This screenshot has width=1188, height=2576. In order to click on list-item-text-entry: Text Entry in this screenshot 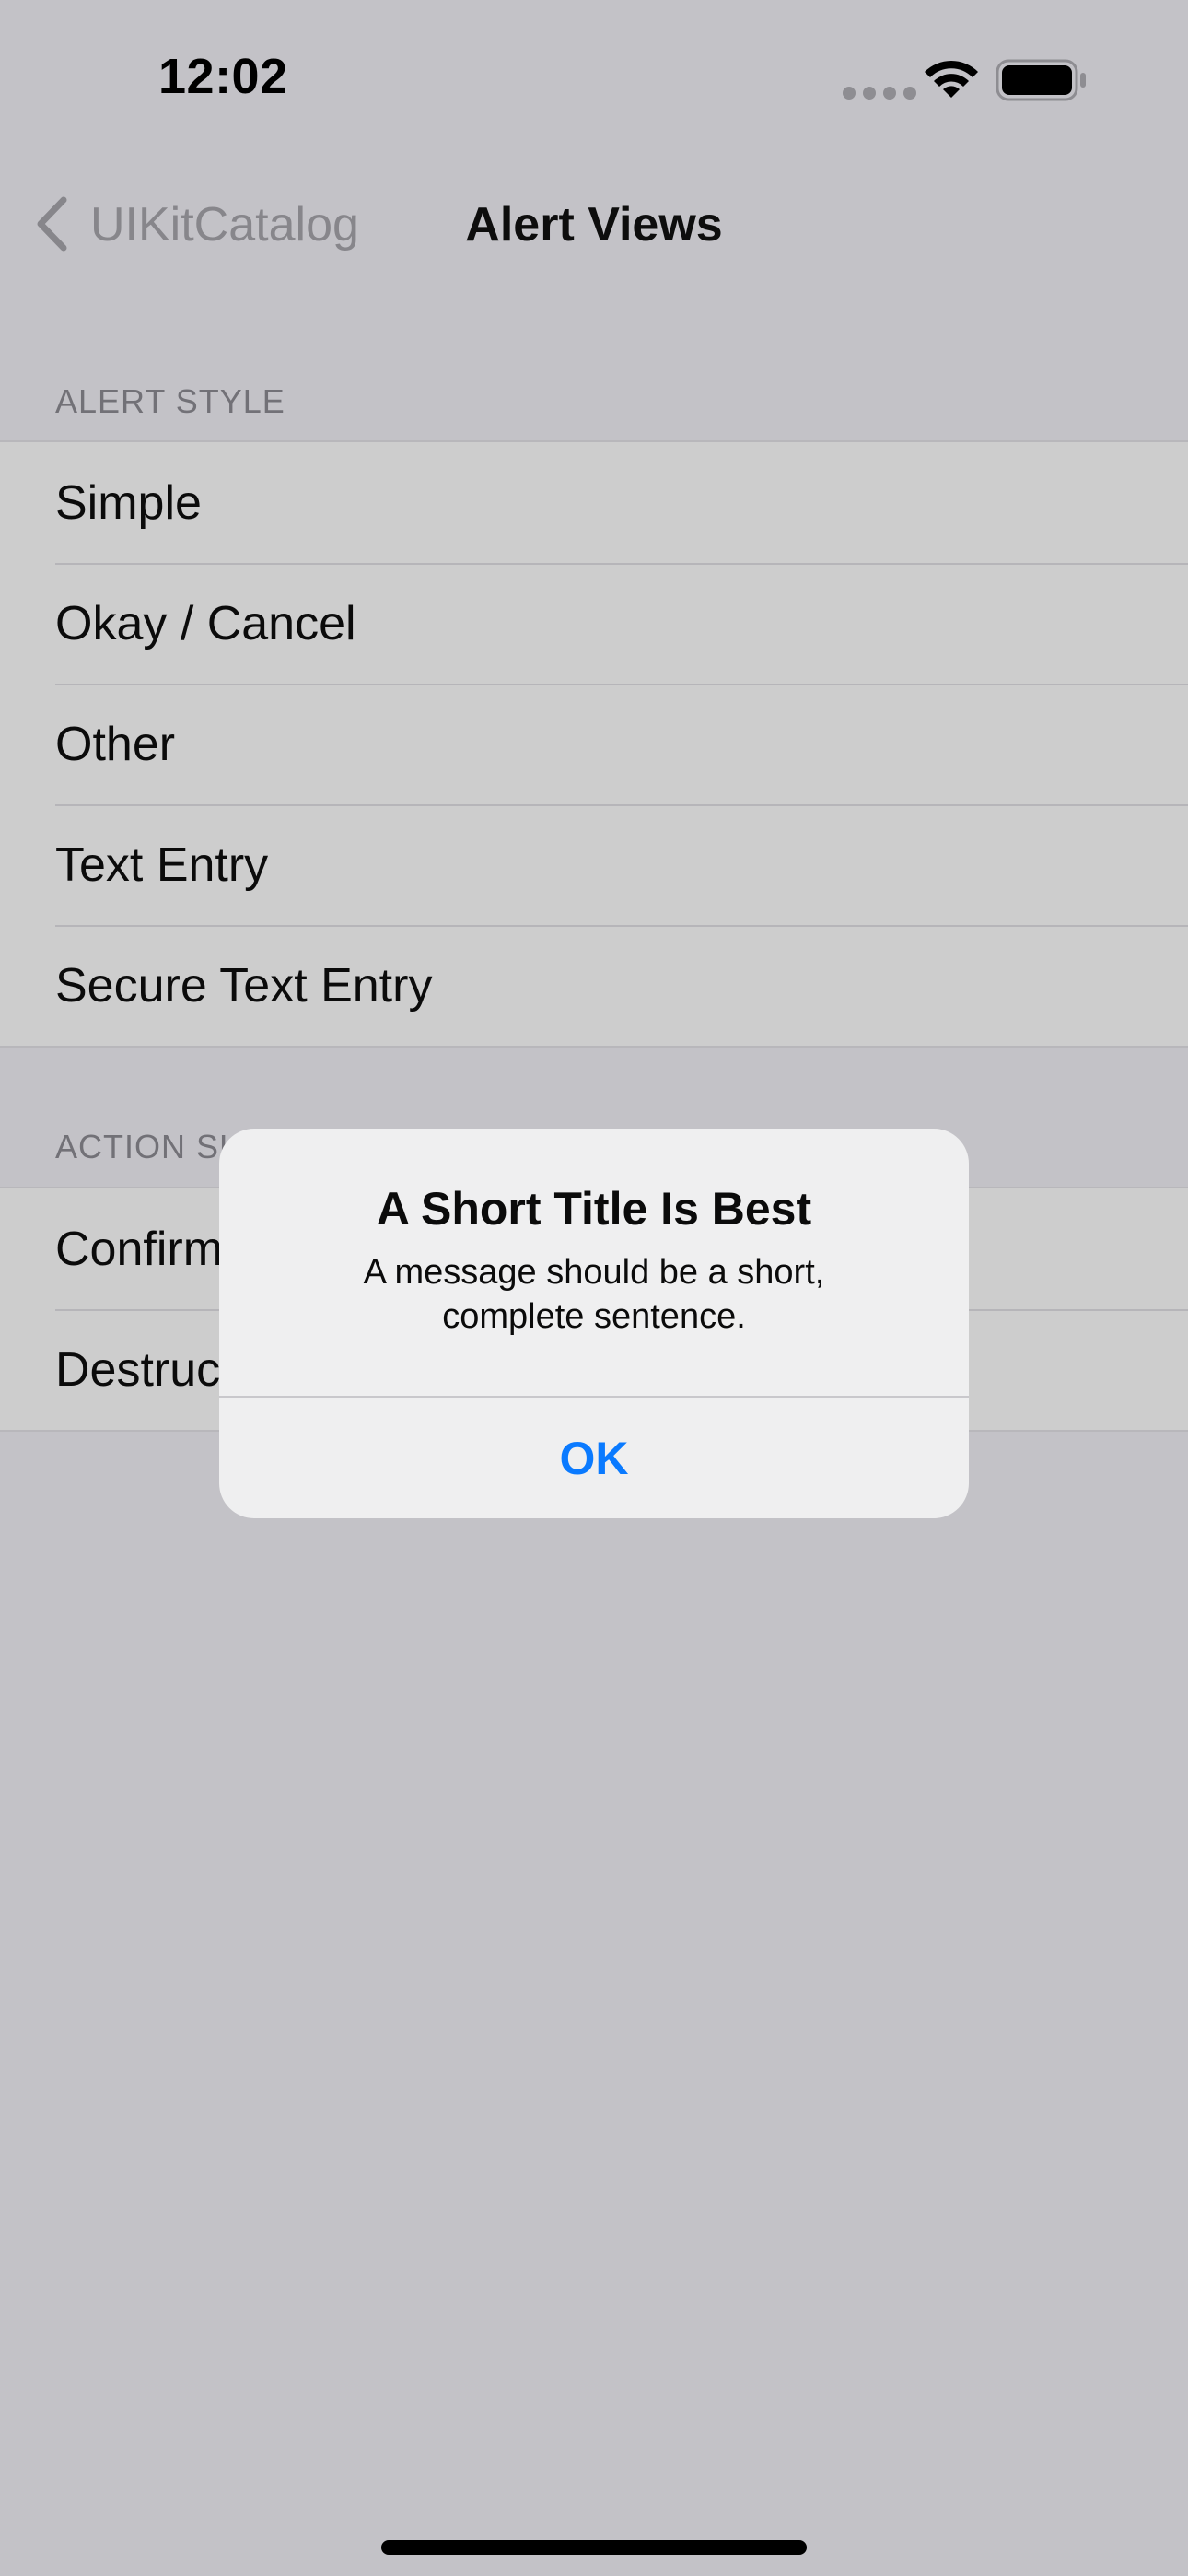, I will do `click(594, 864)`.